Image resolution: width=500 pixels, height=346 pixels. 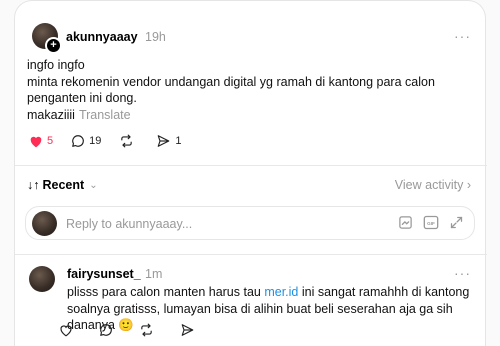 What do you see at coordinates (105, 115) in the screenshot?
I see `translate-link: Translate` at bounding box center [105, 115].